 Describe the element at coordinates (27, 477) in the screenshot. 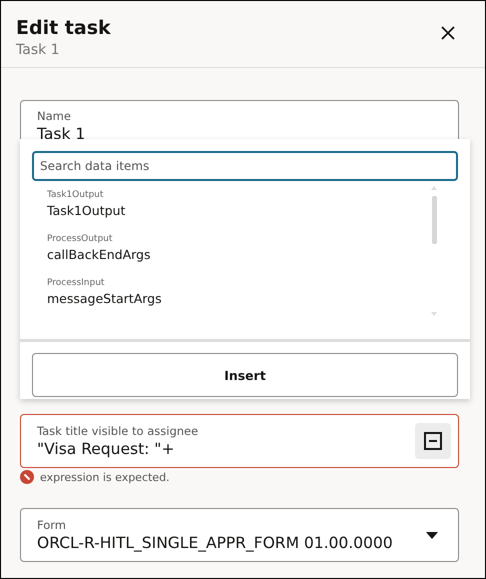

I see `error-icon` at that location.